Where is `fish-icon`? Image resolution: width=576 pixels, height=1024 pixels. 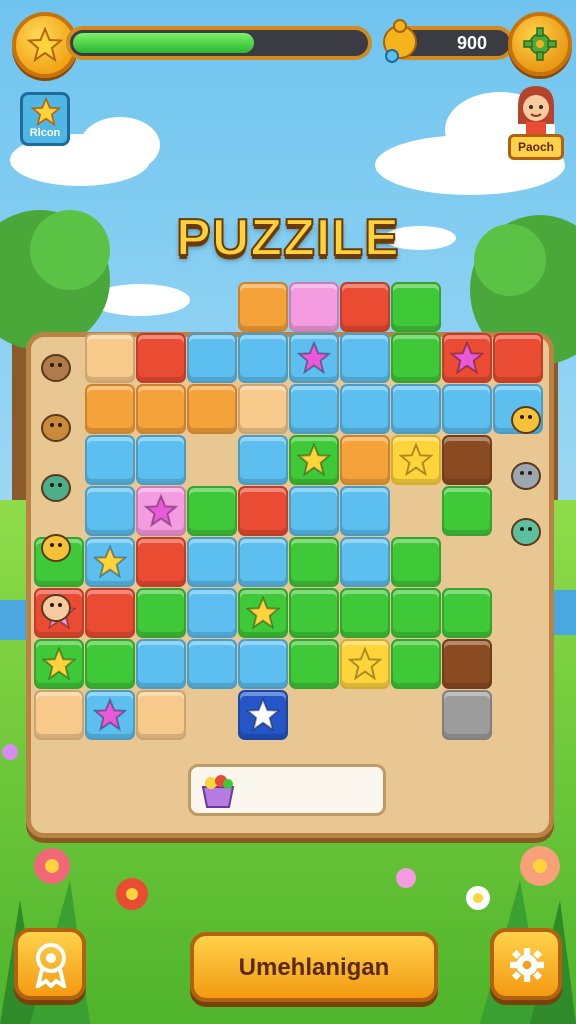
fish-icon is located at coordinates (526, 530).